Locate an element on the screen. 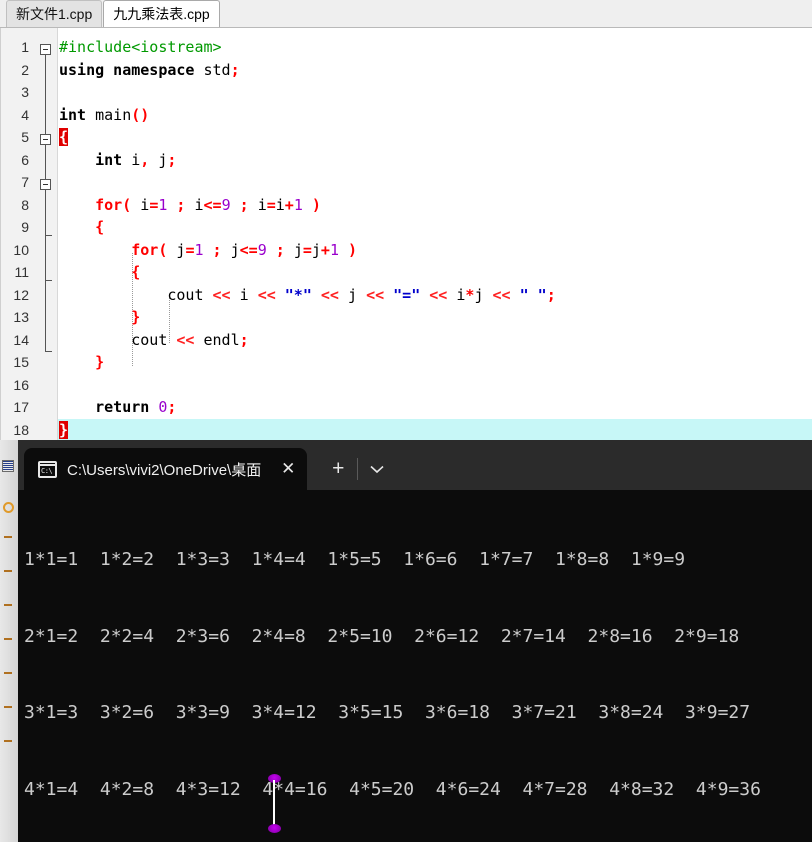 This screenshot has height=842, width=812. selection-handle-bottom is located at coordinates (274, 828).